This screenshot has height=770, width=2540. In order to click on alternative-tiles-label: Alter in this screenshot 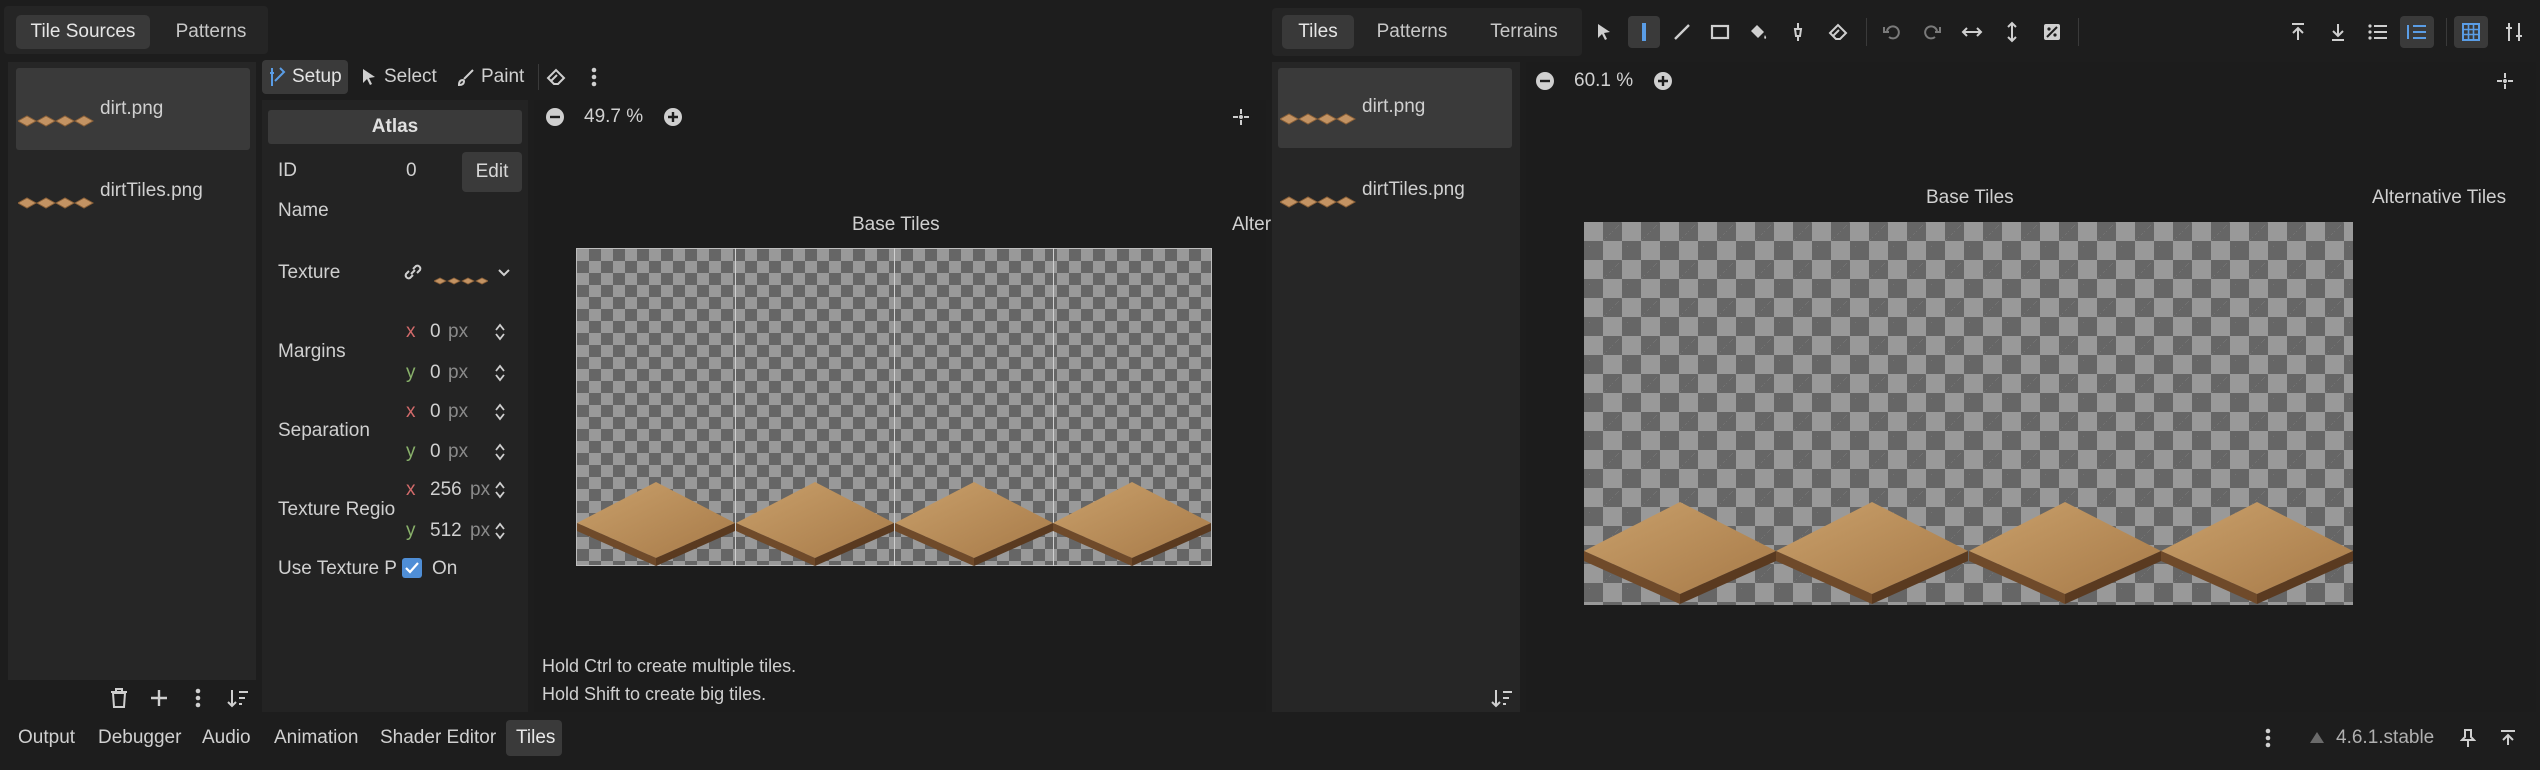, I will do `click(1252, 224)`.